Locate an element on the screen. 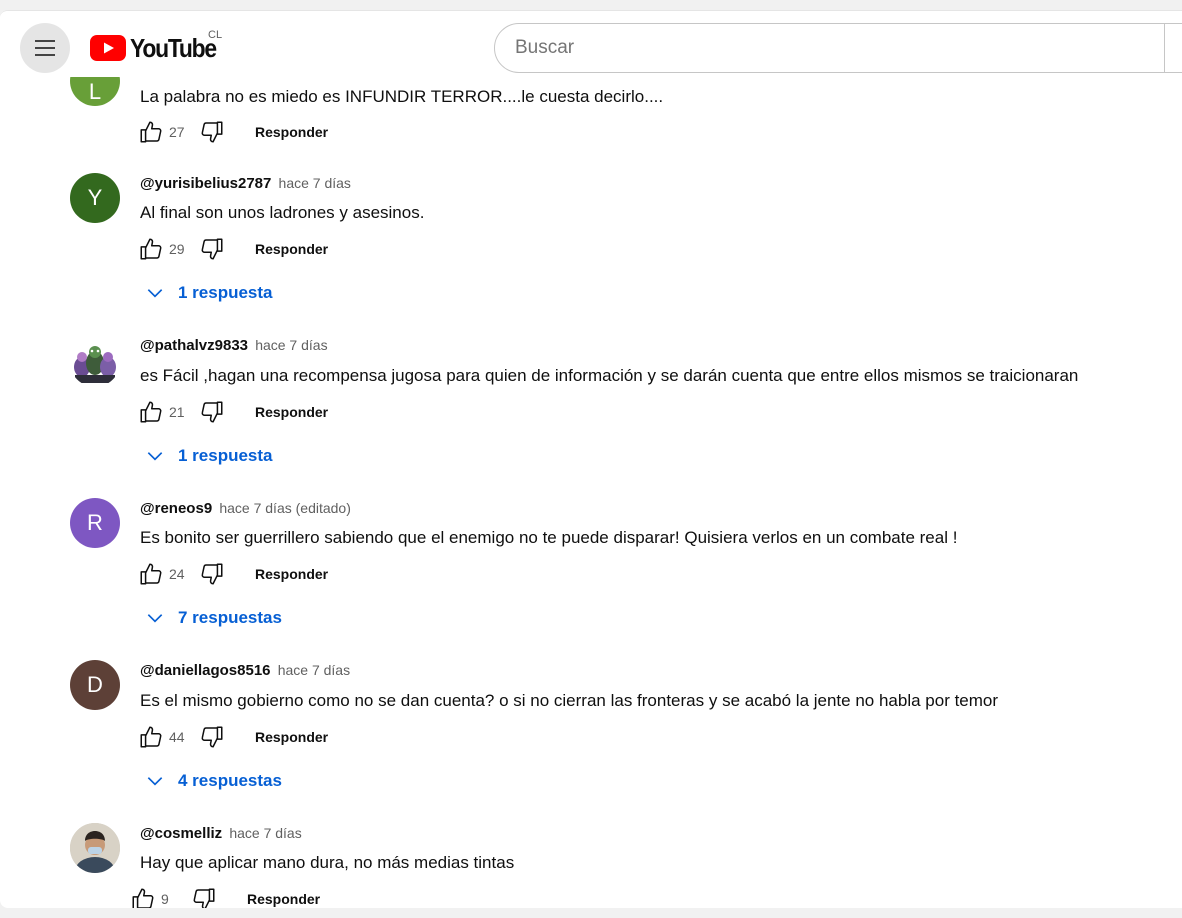 This screenshot has height=918, width=1182. view-replies-button: 7 respuestas is located at coordinates (213, 618).